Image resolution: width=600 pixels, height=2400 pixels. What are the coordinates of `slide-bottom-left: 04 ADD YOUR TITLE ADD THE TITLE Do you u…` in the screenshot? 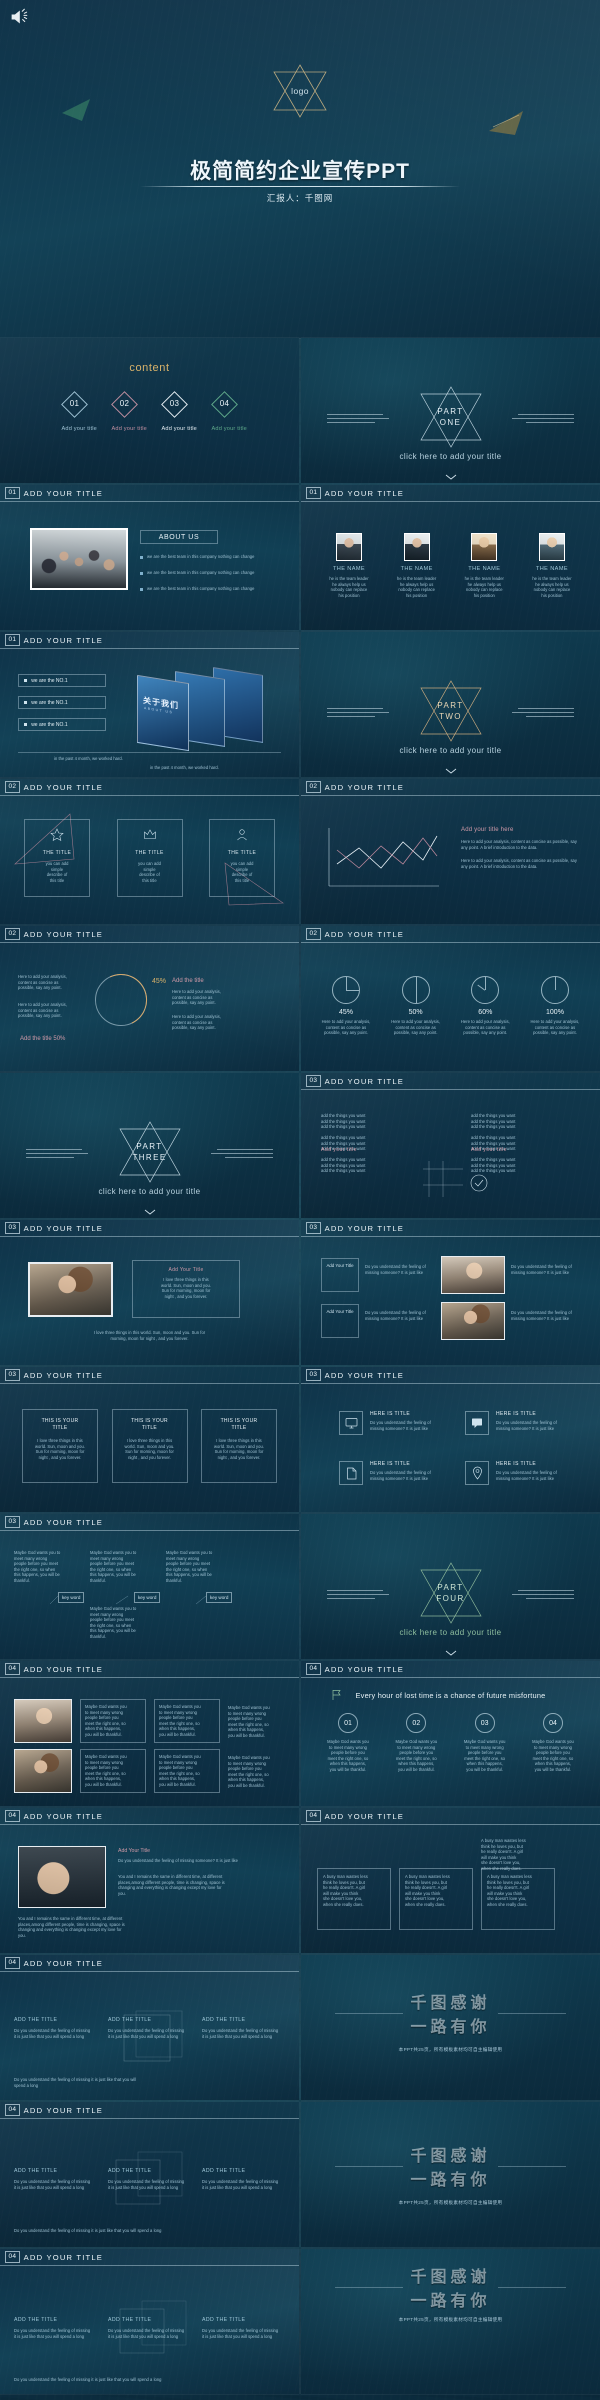 It's located at (149, 2321).